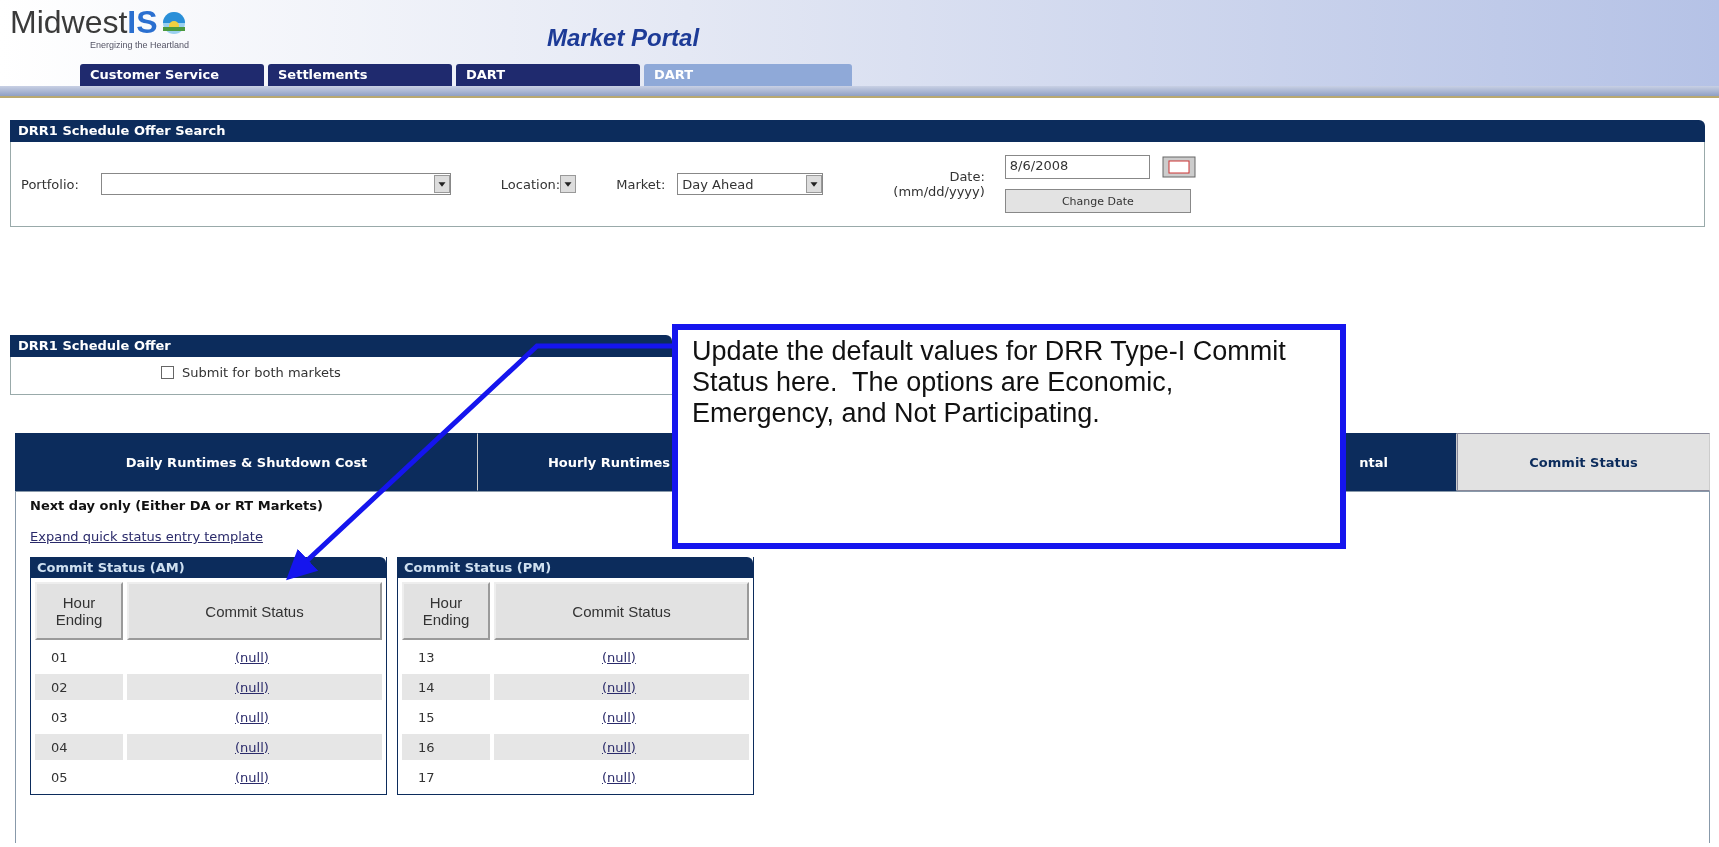 The width and height of the screenshot is (1719, 847). Describe the element at coordinates (246, 462) in the screenshot. I see `tab: Daily Runtimes & Shutdown Cost` at that location.